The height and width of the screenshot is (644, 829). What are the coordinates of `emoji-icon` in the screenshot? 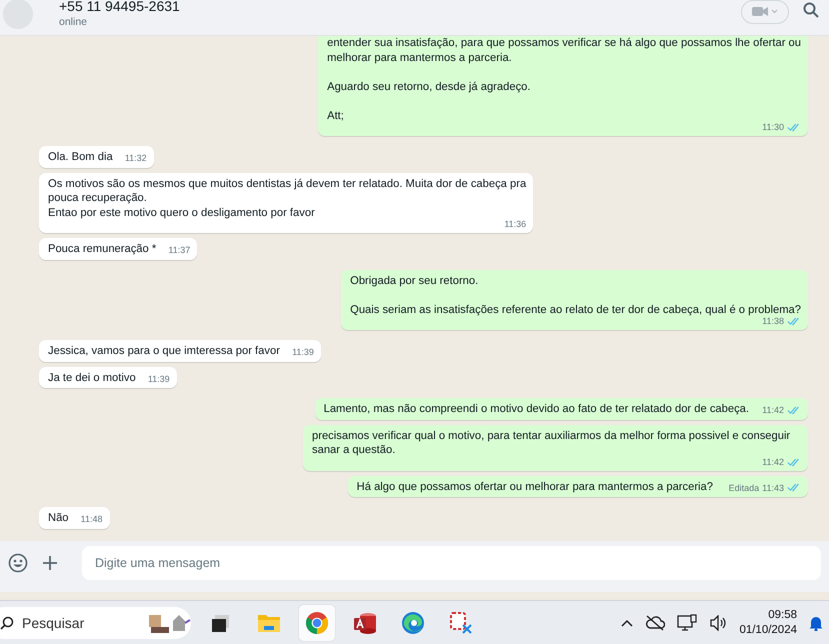 It's located at (18, 562).